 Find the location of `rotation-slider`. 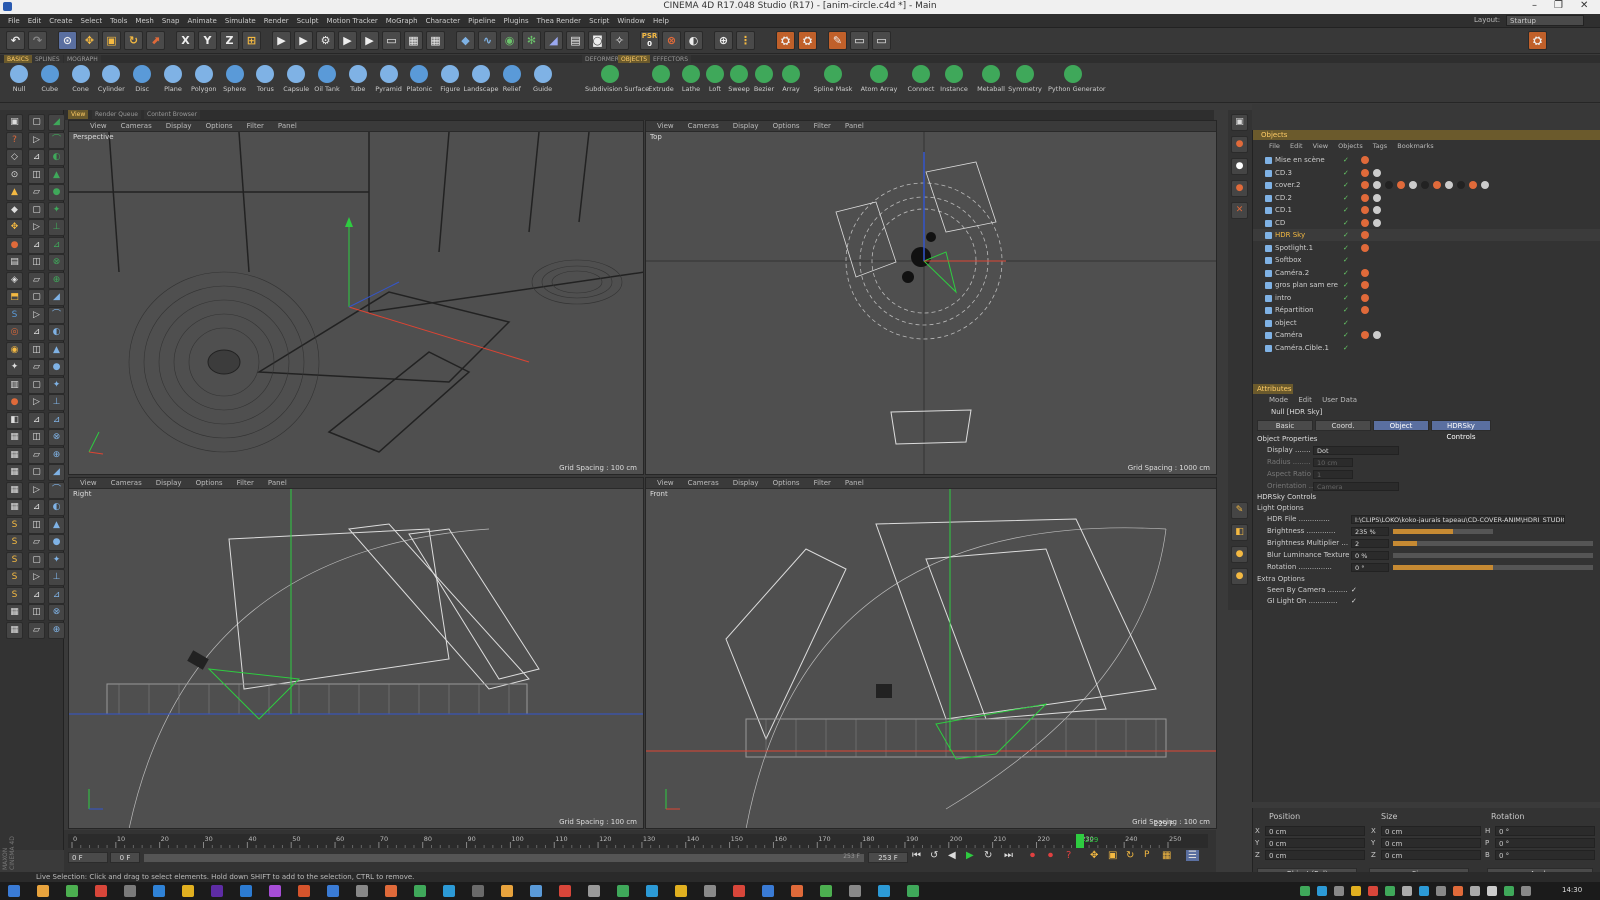

rotation-slider is located at coordinates (1493, 567).